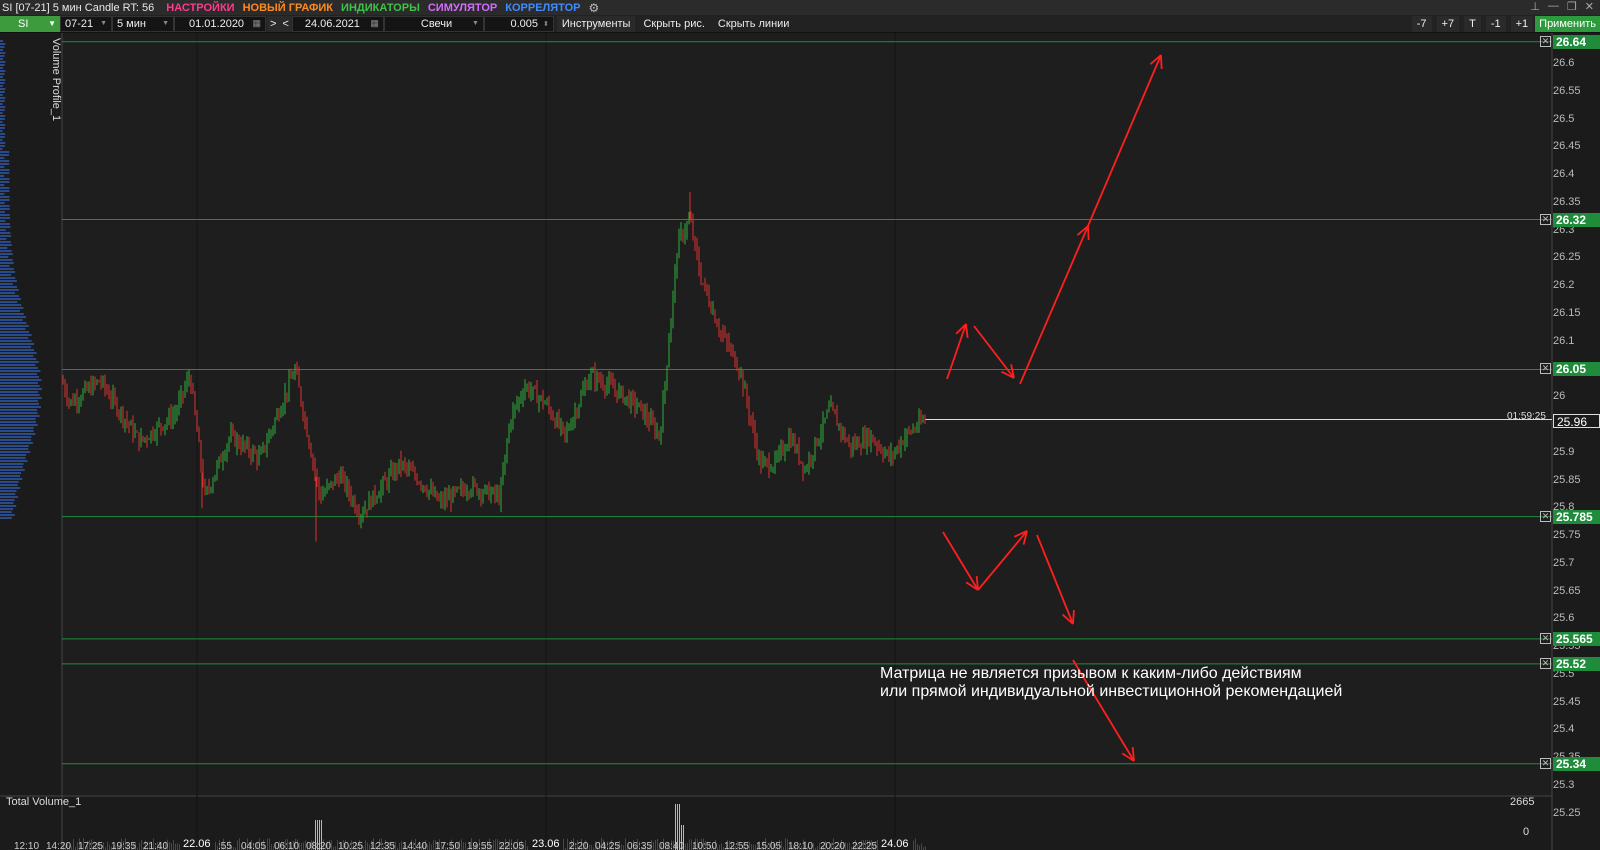 This screenshot has width=1600, height=850. What do you see at coordinates (640, 845) in the screenshot?
I see `time-tick-label: 06:35` at bounding box center [640, 845].